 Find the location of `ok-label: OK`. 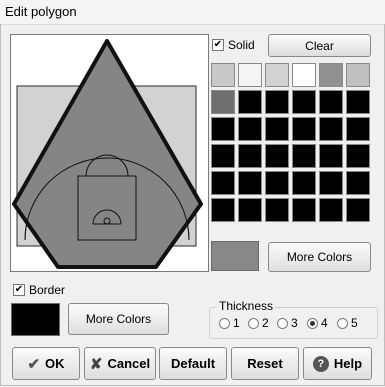

ok-label: OK is located at coordinates (55, 363).